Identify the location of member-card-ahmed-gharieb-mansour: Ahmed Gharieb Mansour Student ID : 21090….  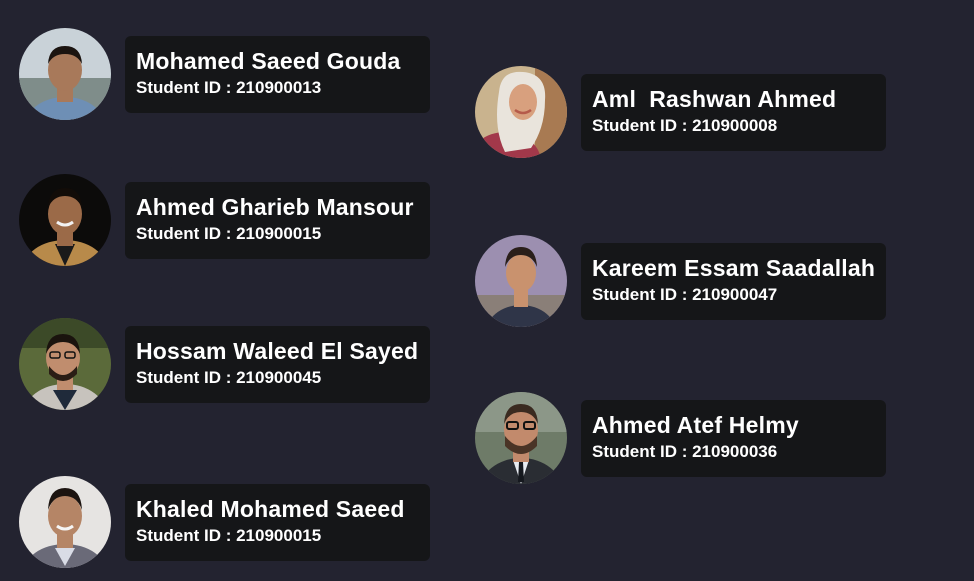
(224, 220).